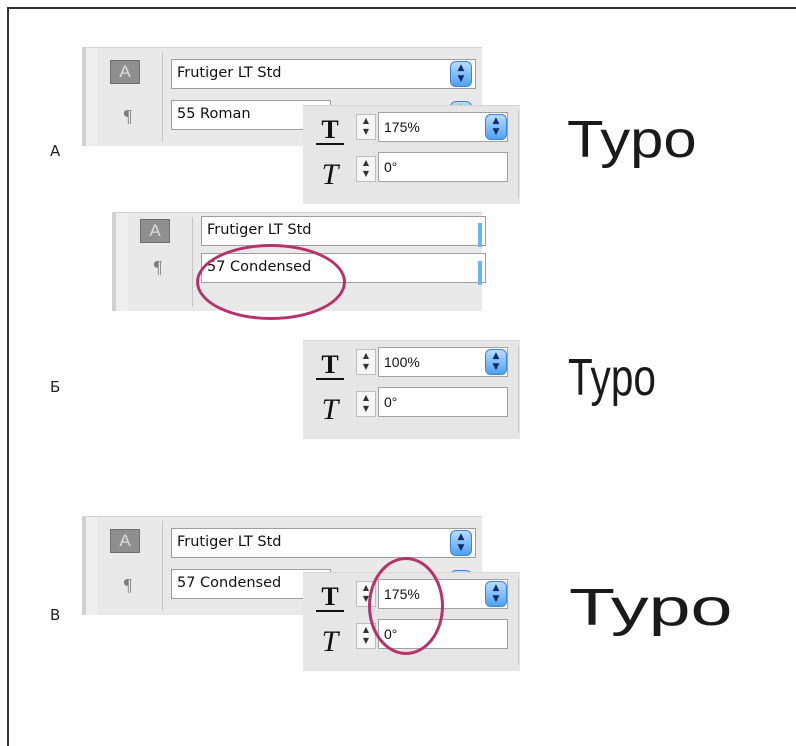  What do you see at coordinates (632, 140) in the screenshot?
I see `typo-sample-a: Typo` at bounding box center [632, 140].